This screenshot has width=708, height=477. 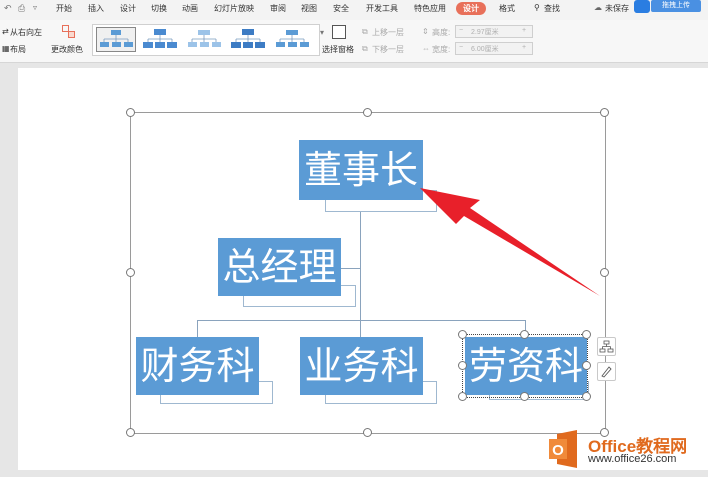 I want to click on upload-widget: 拖拽上传, so click(x=669, y=6).